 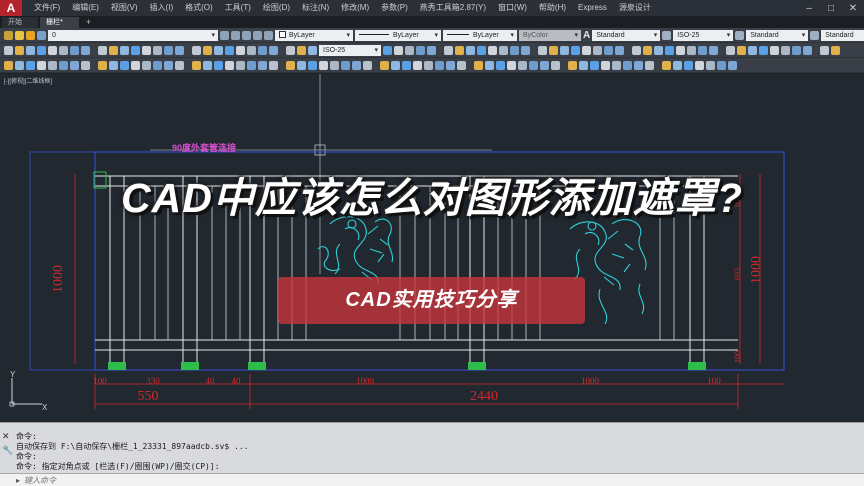 I want to click on menu-item: 源泉设计, so click(x=635, y=8).